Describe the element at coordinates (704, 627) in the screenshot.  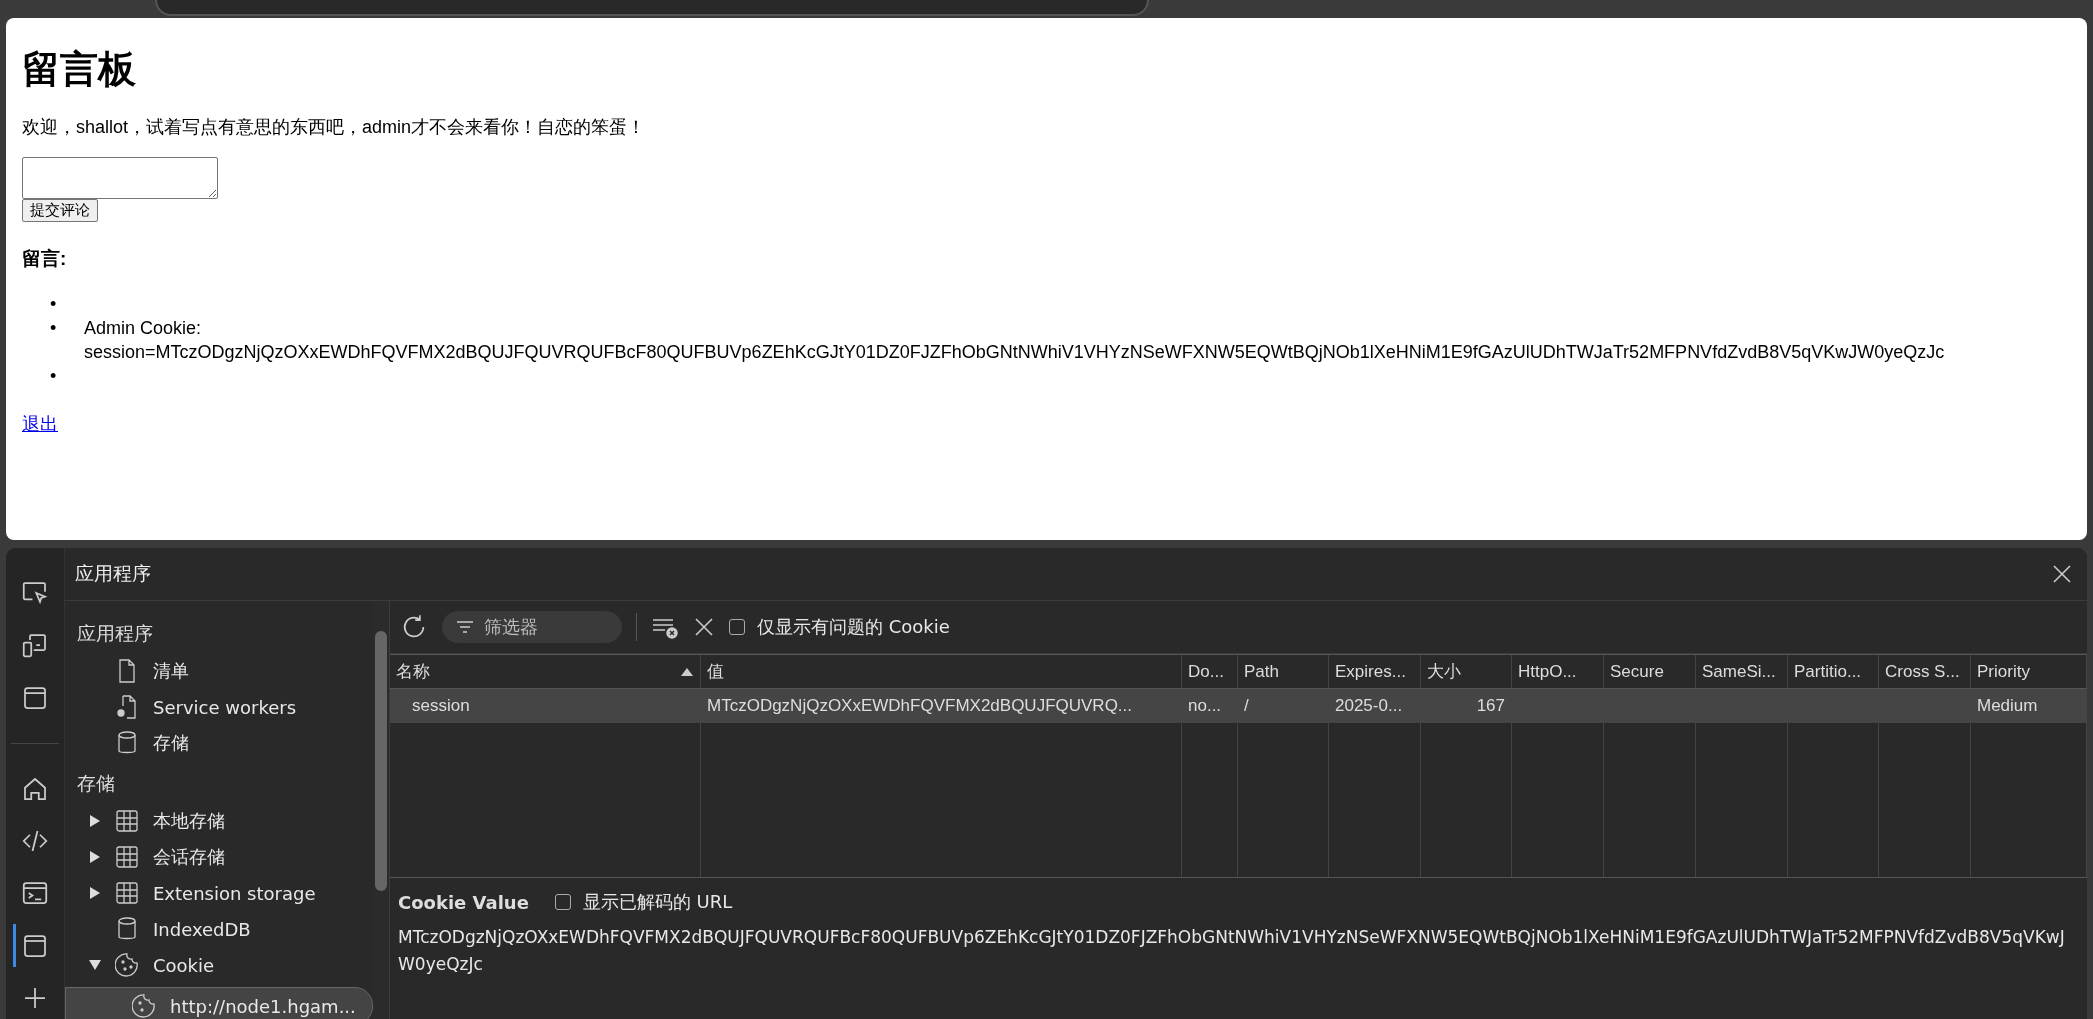
I see `clear-icon` at that location.